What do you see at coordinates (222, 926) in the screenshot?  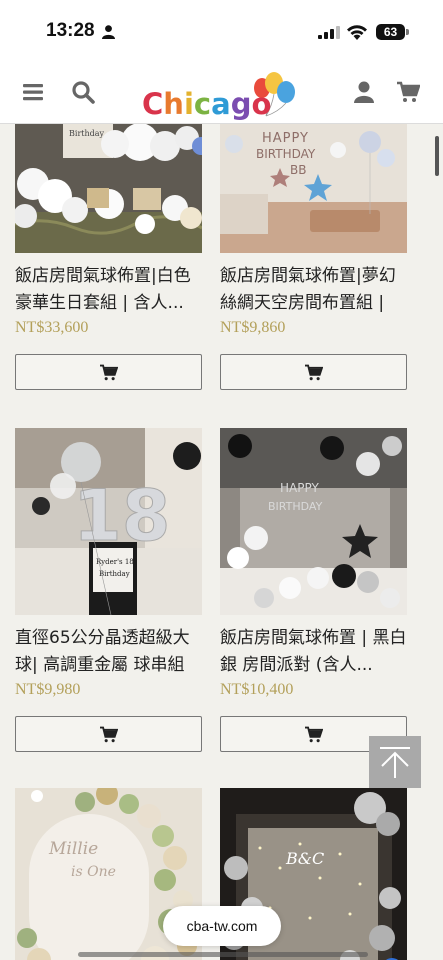 I see `browser-url-bar: cba-tw.com` at bounding box center [222, 926].